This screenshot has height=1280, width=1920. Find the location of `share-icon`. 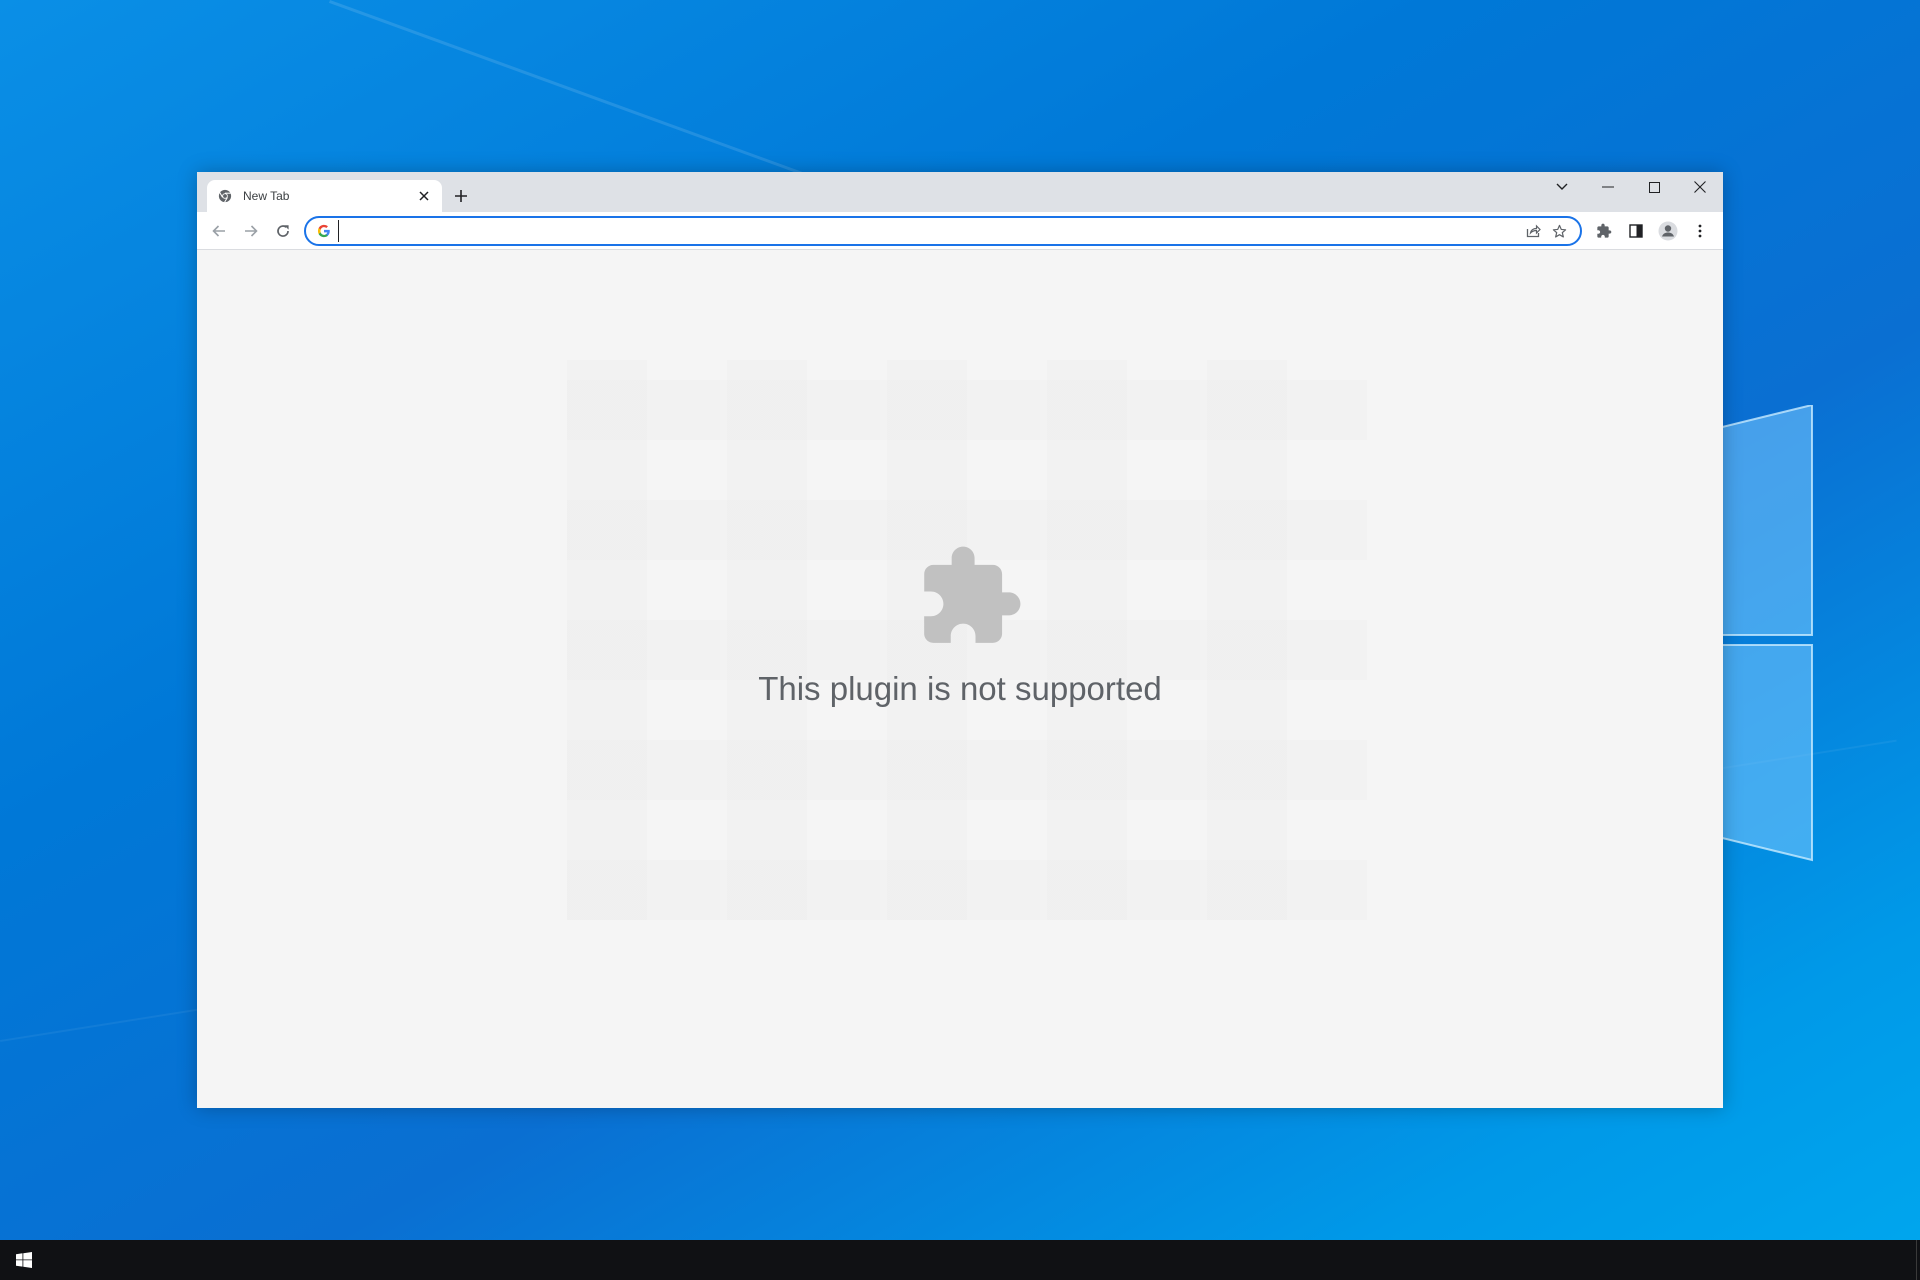

share-icon is located at coordinates (1533, 231).